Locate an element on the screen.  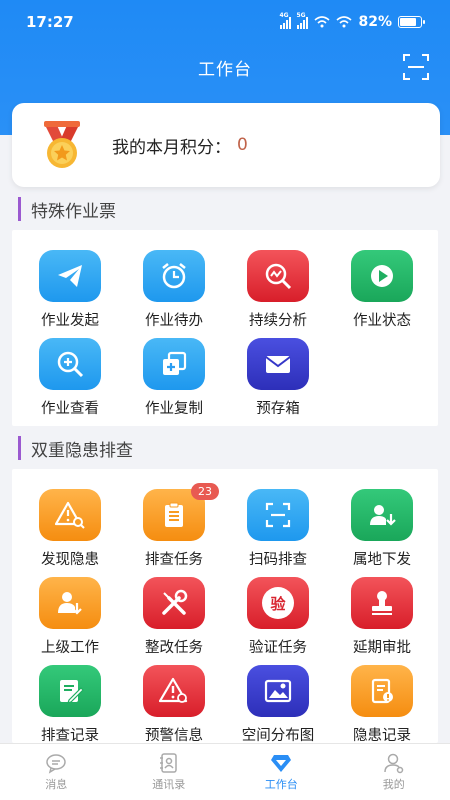
edit-record-icon is located at coordinates (70, 691).